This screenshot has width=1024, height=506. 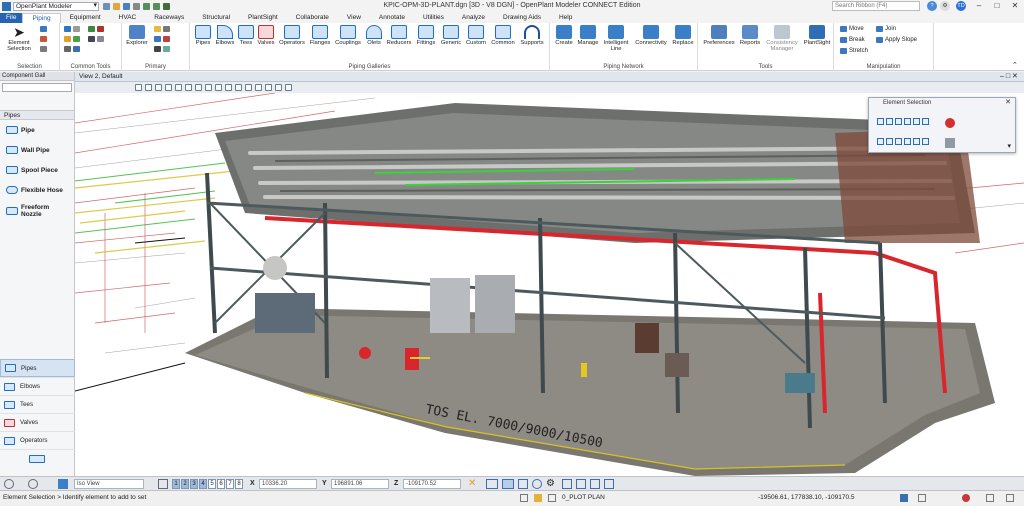 I want to click on window-area-icon, so click(x=178, y=87).